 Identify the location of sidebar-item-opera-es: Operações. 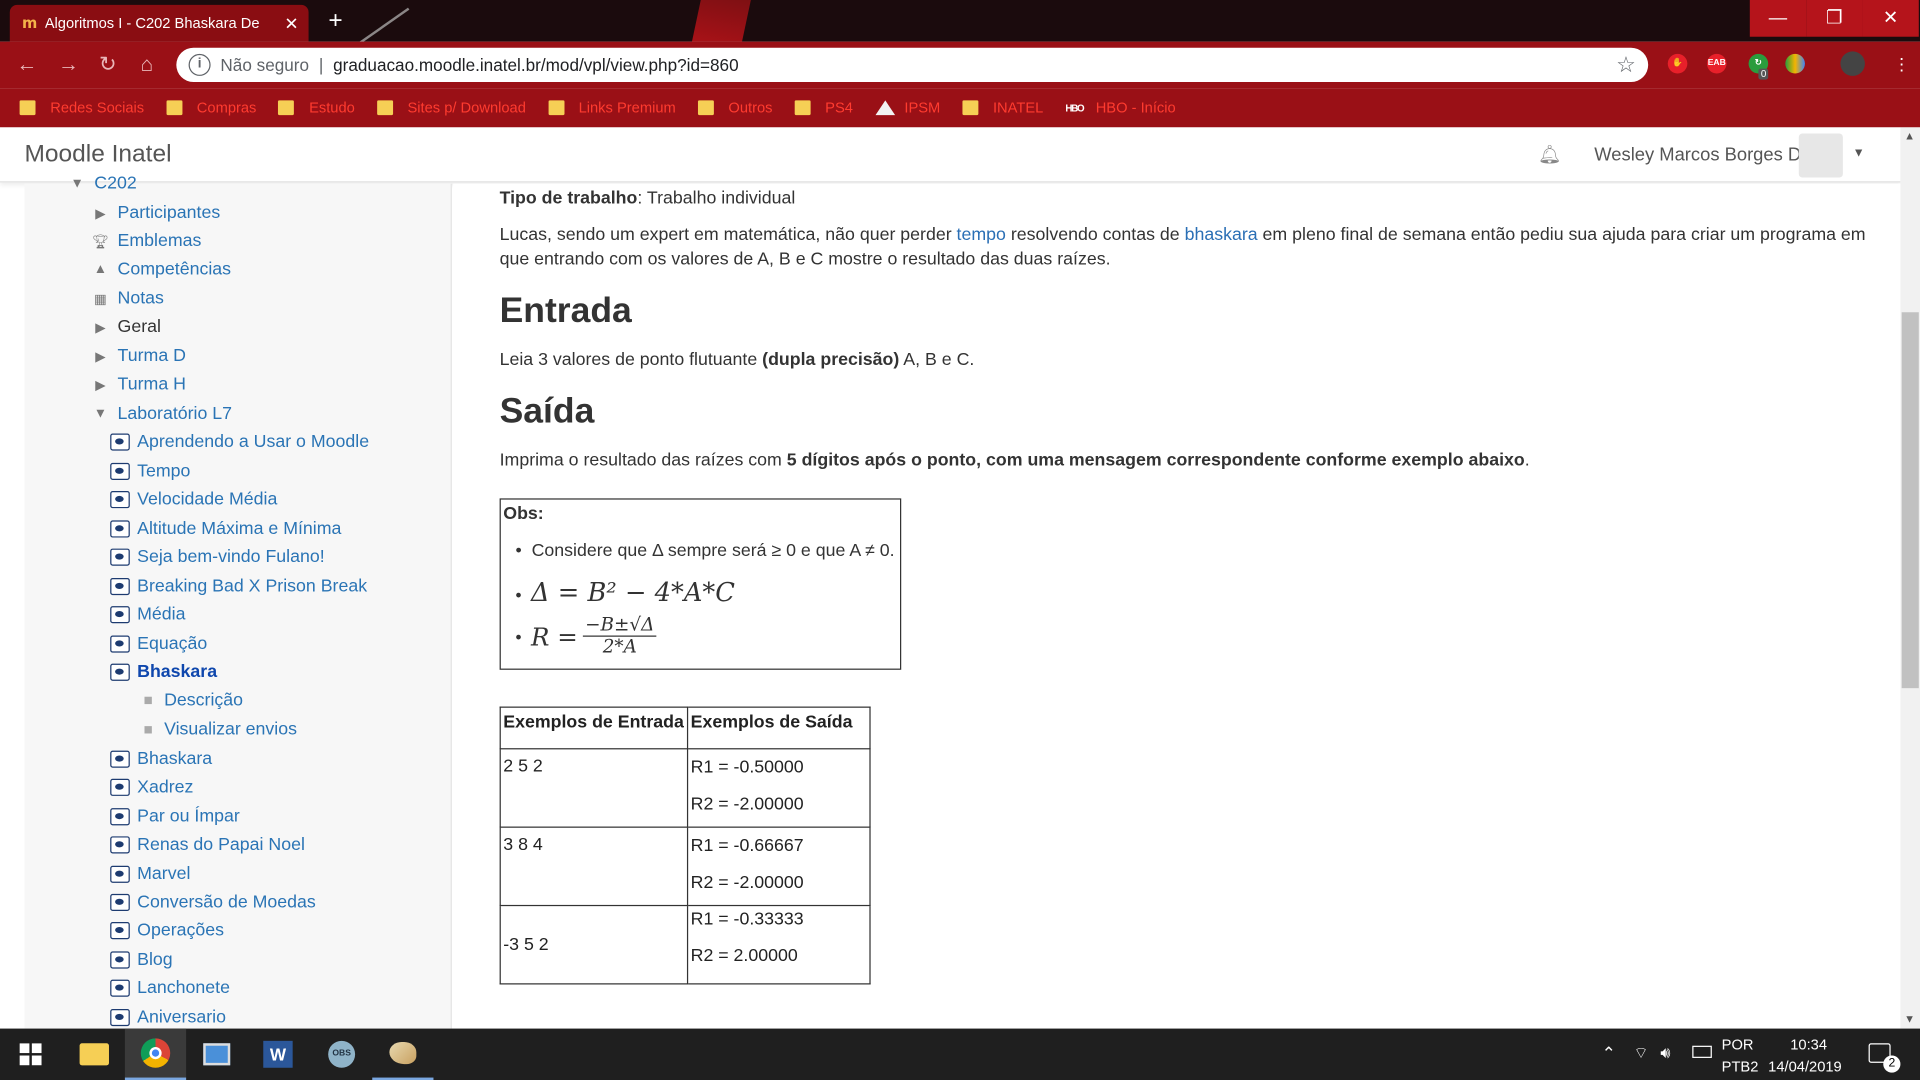
(323, 930).